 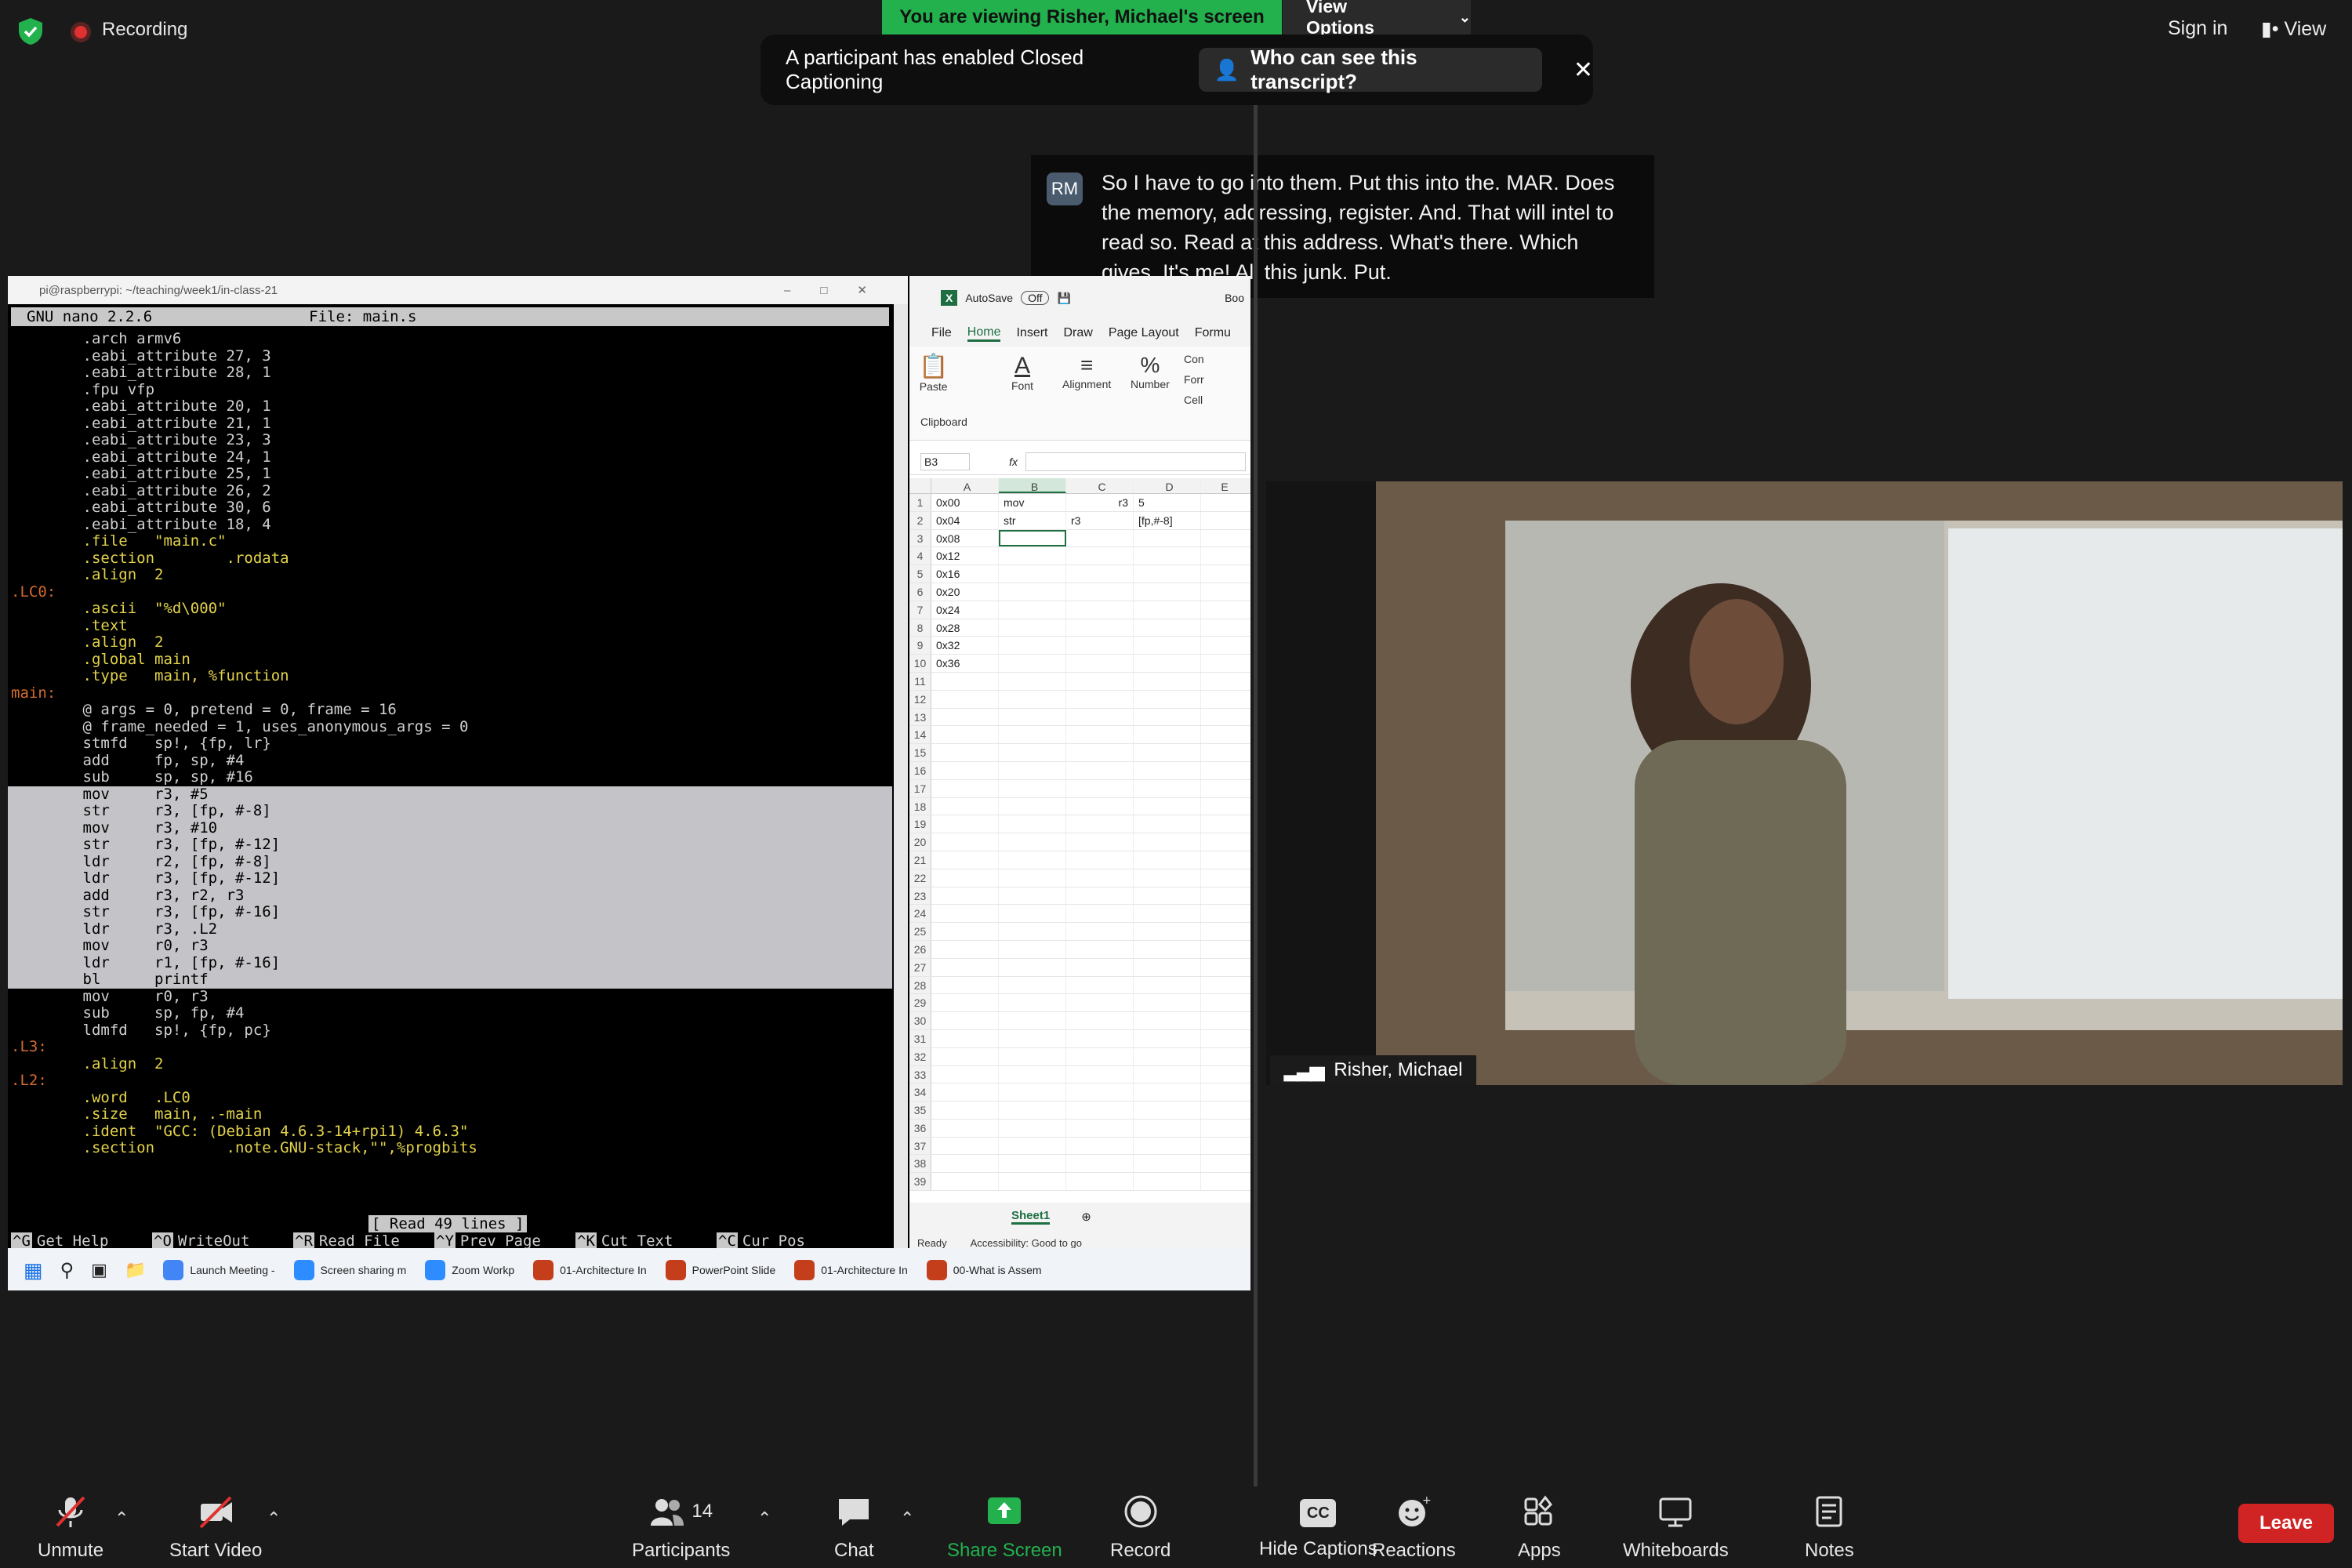 I want to click on nano-help-item: ^C Cur Pos, so click(x=787, y=1241).